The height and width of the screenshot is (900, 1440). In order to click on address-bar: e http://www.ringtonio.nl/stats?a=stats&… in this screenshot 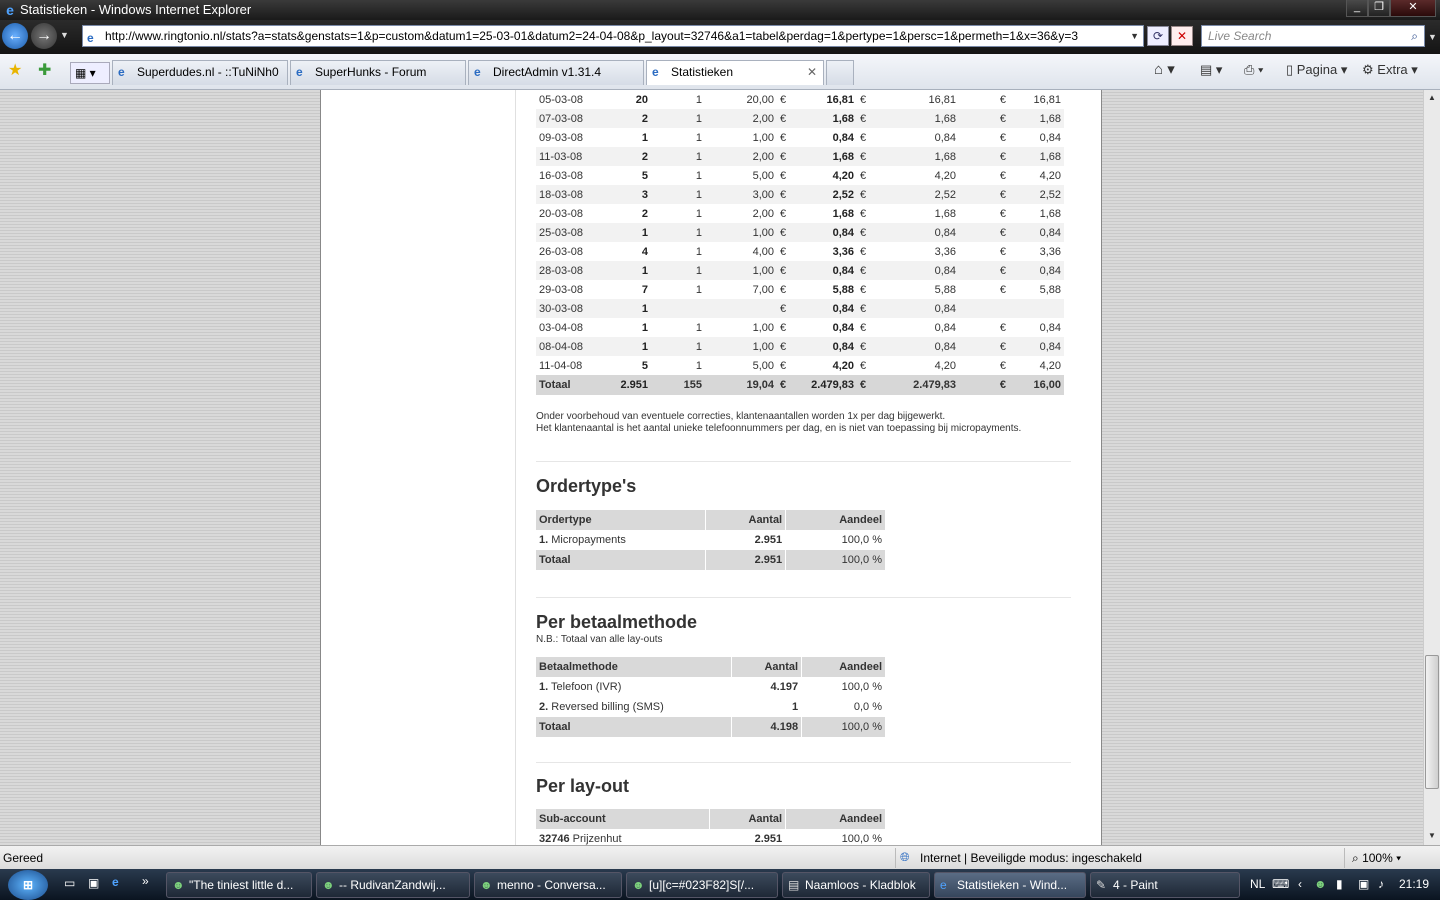, I will do `click(613, 36)`.